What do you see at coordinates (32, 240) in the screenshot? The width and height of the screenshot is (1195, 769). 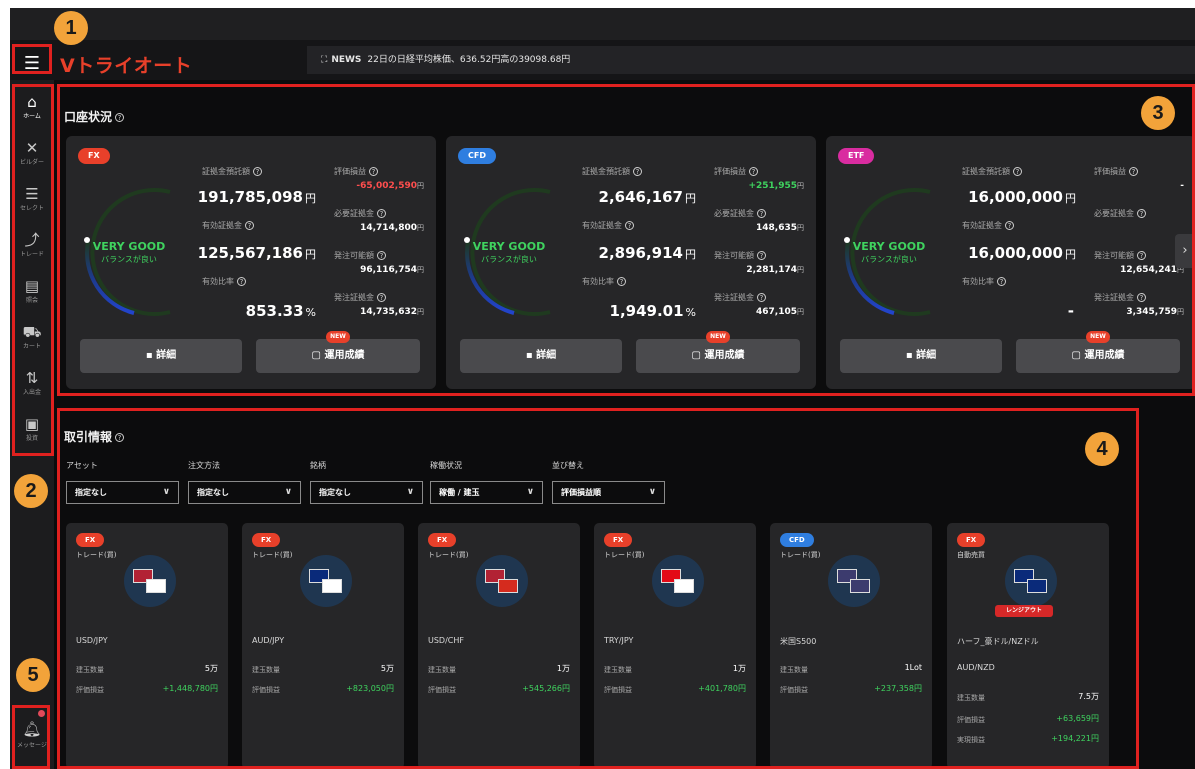 I see `trade-icon: ⤴` at bounding box center [32, 240].